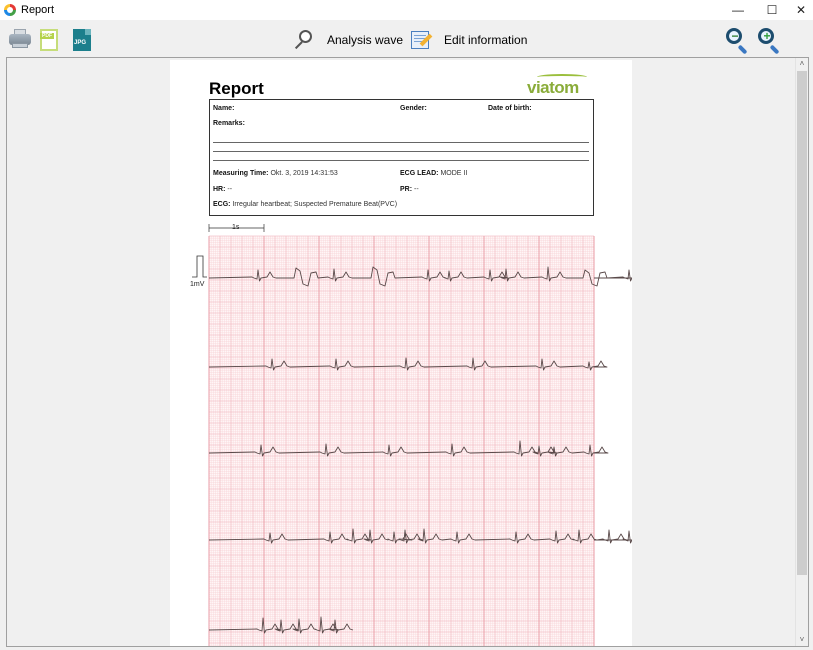  I want to click on export-jpg-button: JPG, so click(82, 40).